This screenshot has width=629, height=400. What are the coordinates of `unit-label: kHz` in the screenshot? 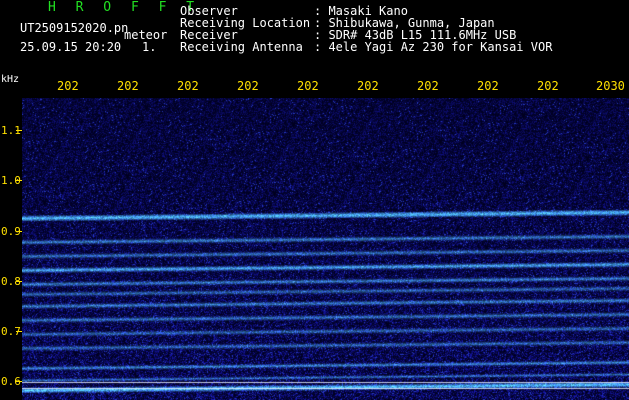 It's located at (10, 79).